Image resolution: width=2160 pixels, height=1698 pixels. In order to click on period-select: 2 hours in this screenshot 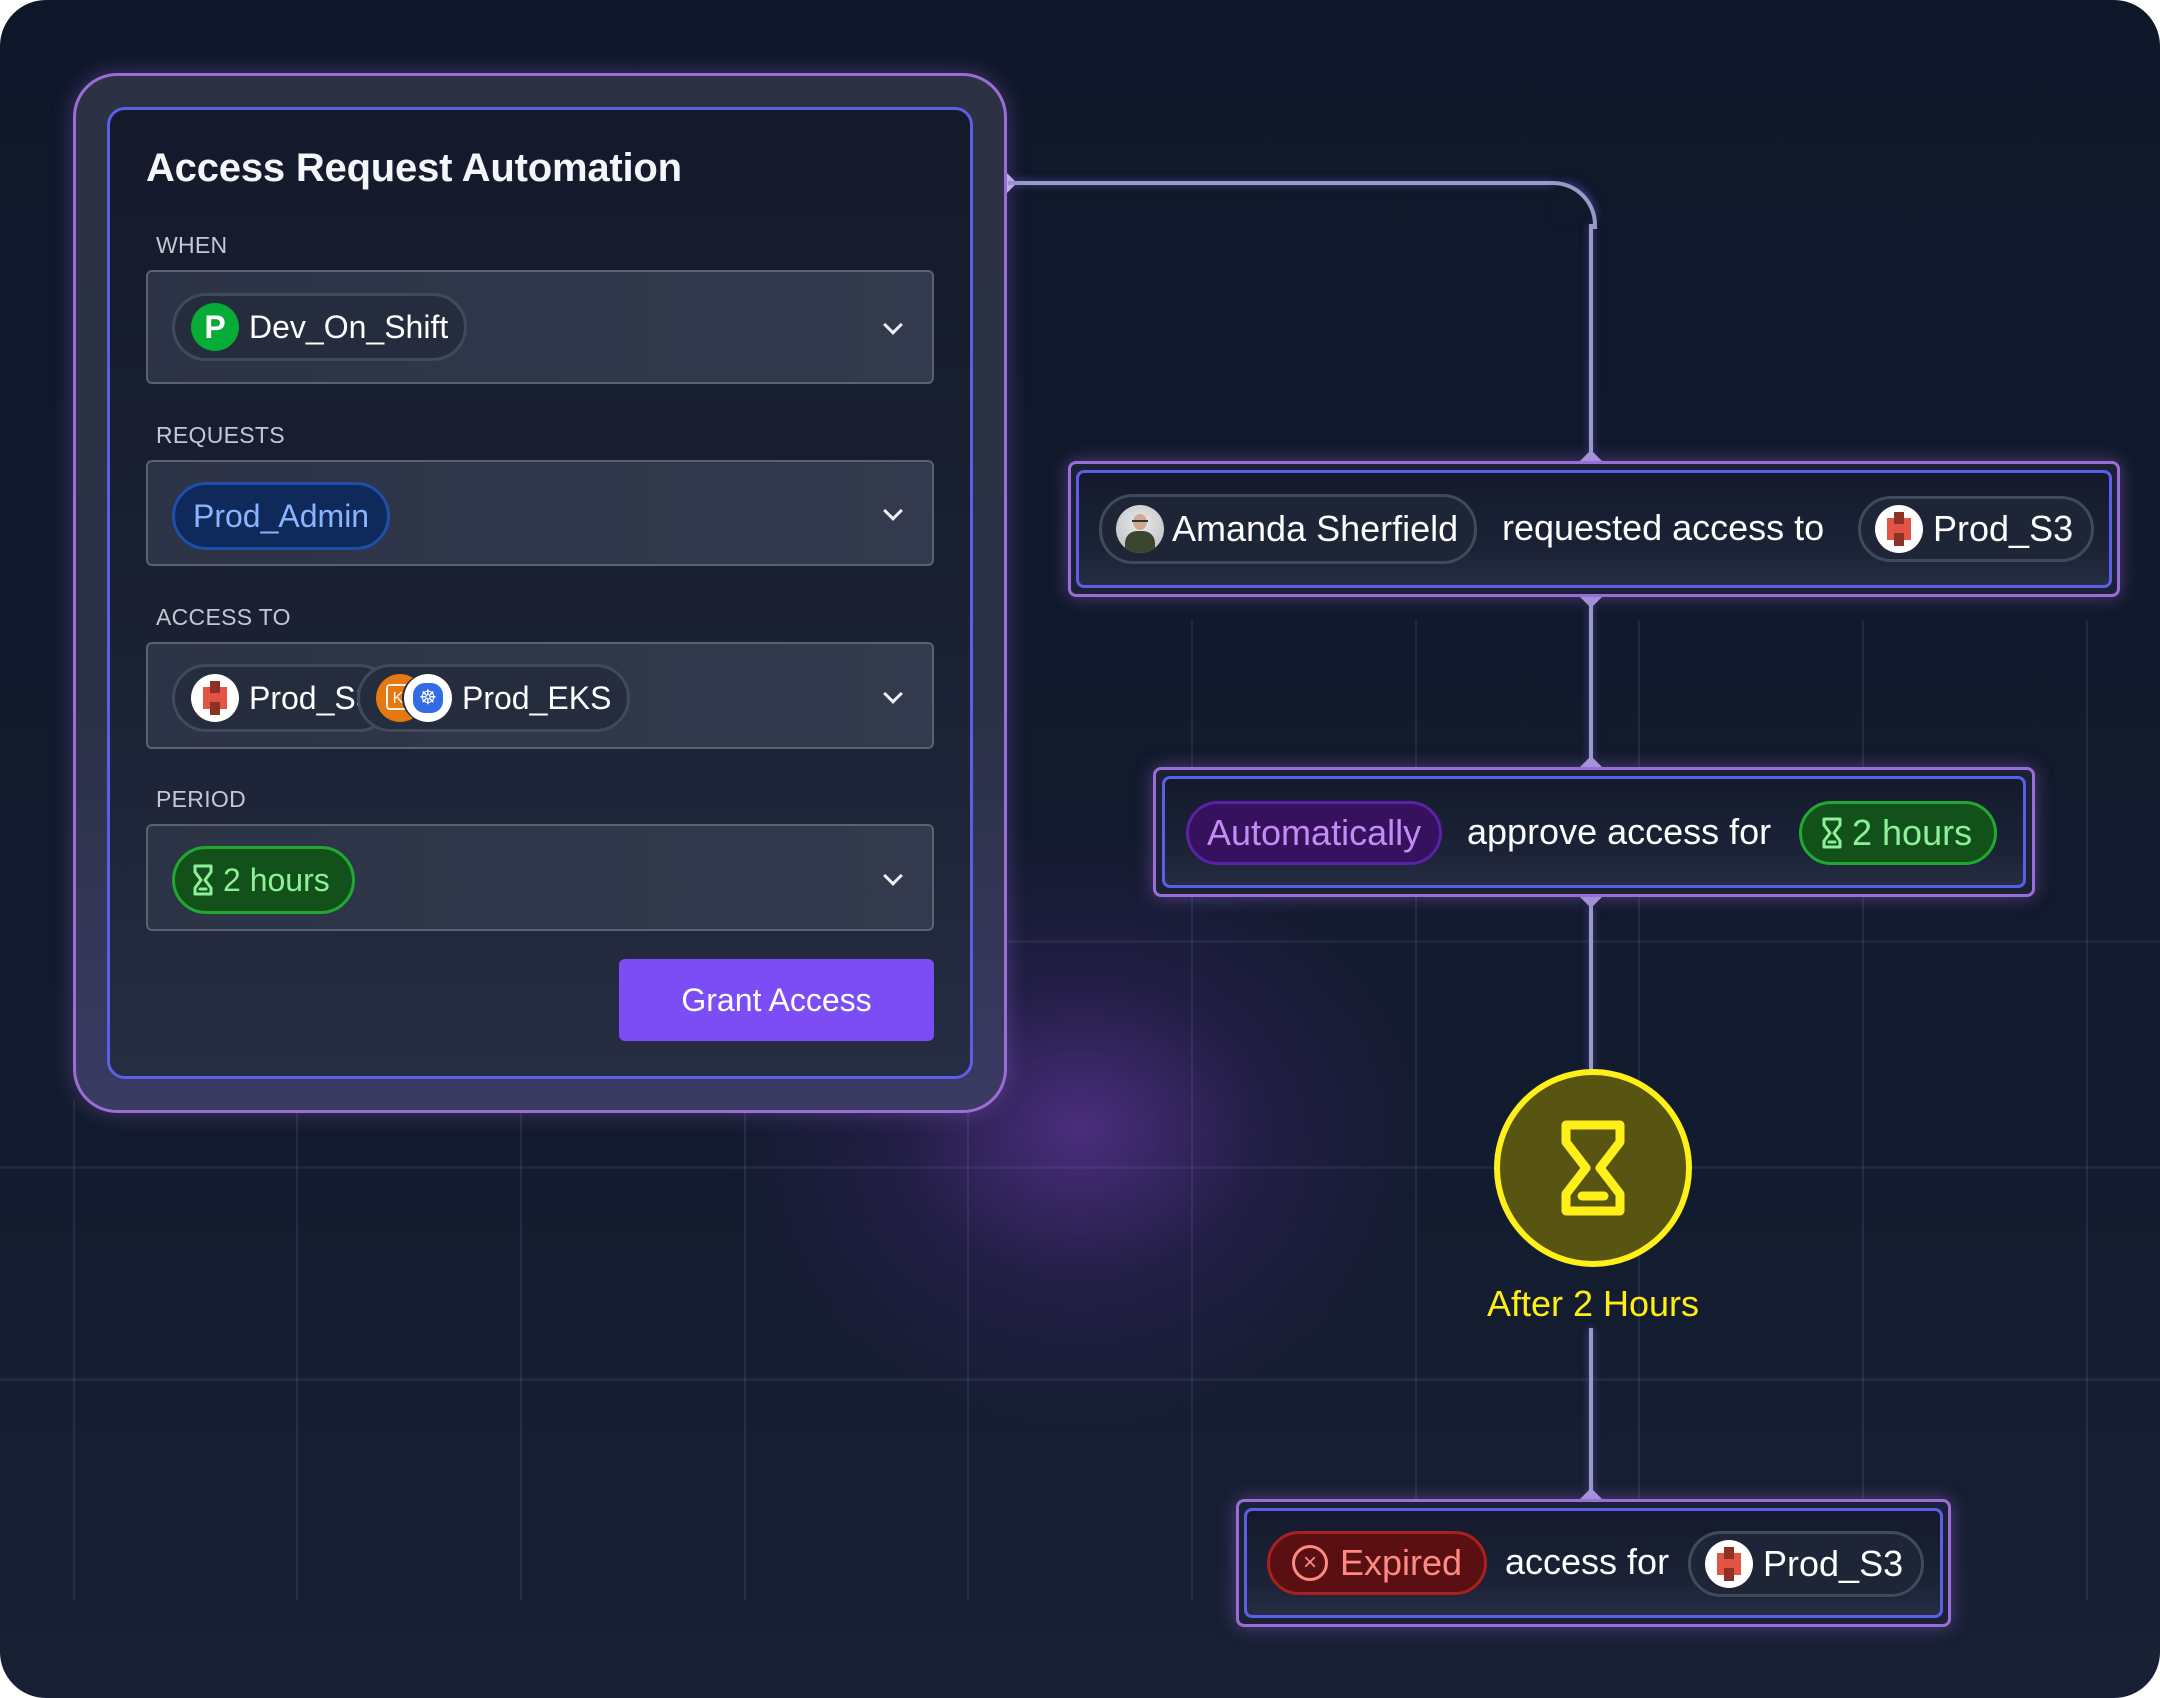, I will do `click(540, 877)`.